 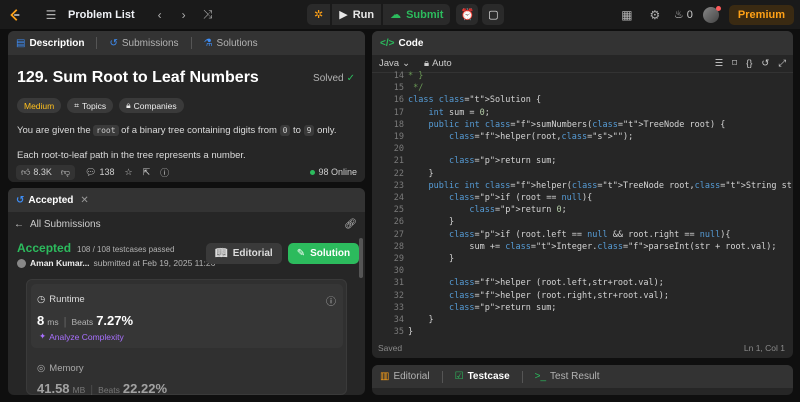 I want to click on share-icon: ⇱, so click(x=147, y=172).